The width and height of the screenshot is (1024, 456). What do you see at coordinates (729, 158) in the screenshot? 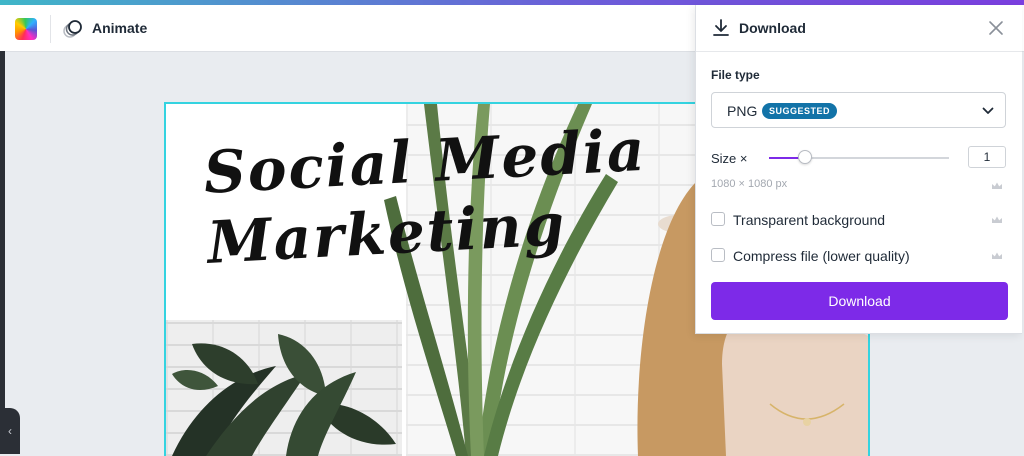
I see `size-label: Size ×` at bounding box center [729, 158].